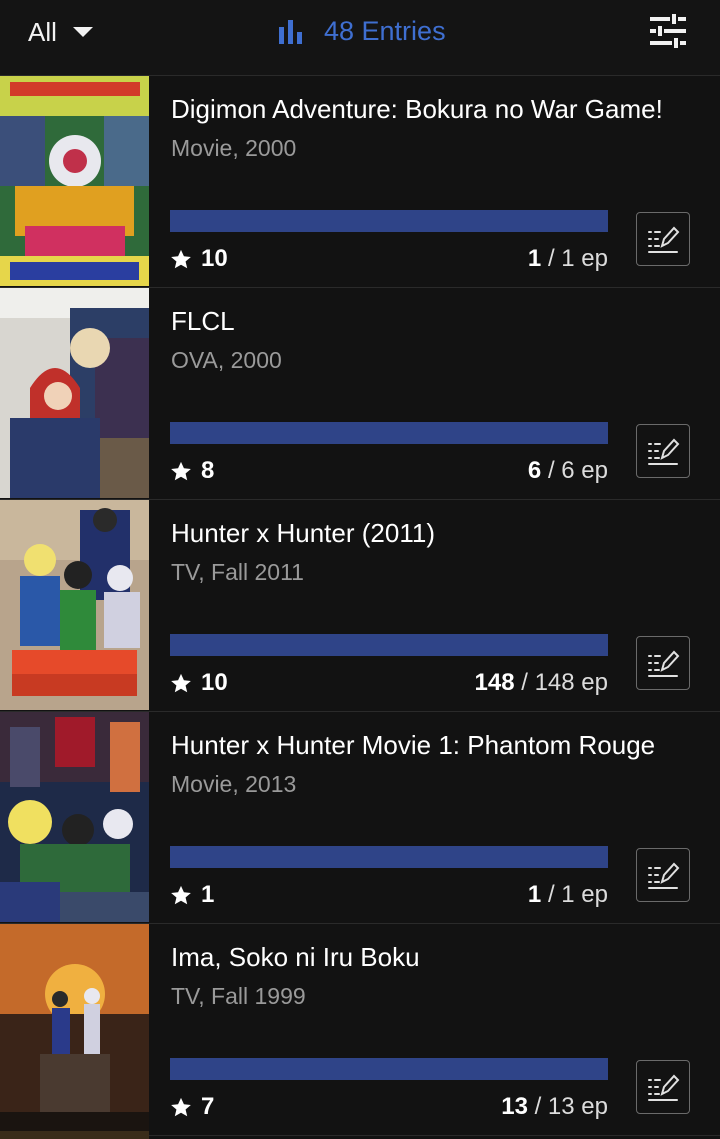  Describe the element at coordinates (571, 1106) in the screenshot. I see `episodes-total: / 13 ep` at that location.